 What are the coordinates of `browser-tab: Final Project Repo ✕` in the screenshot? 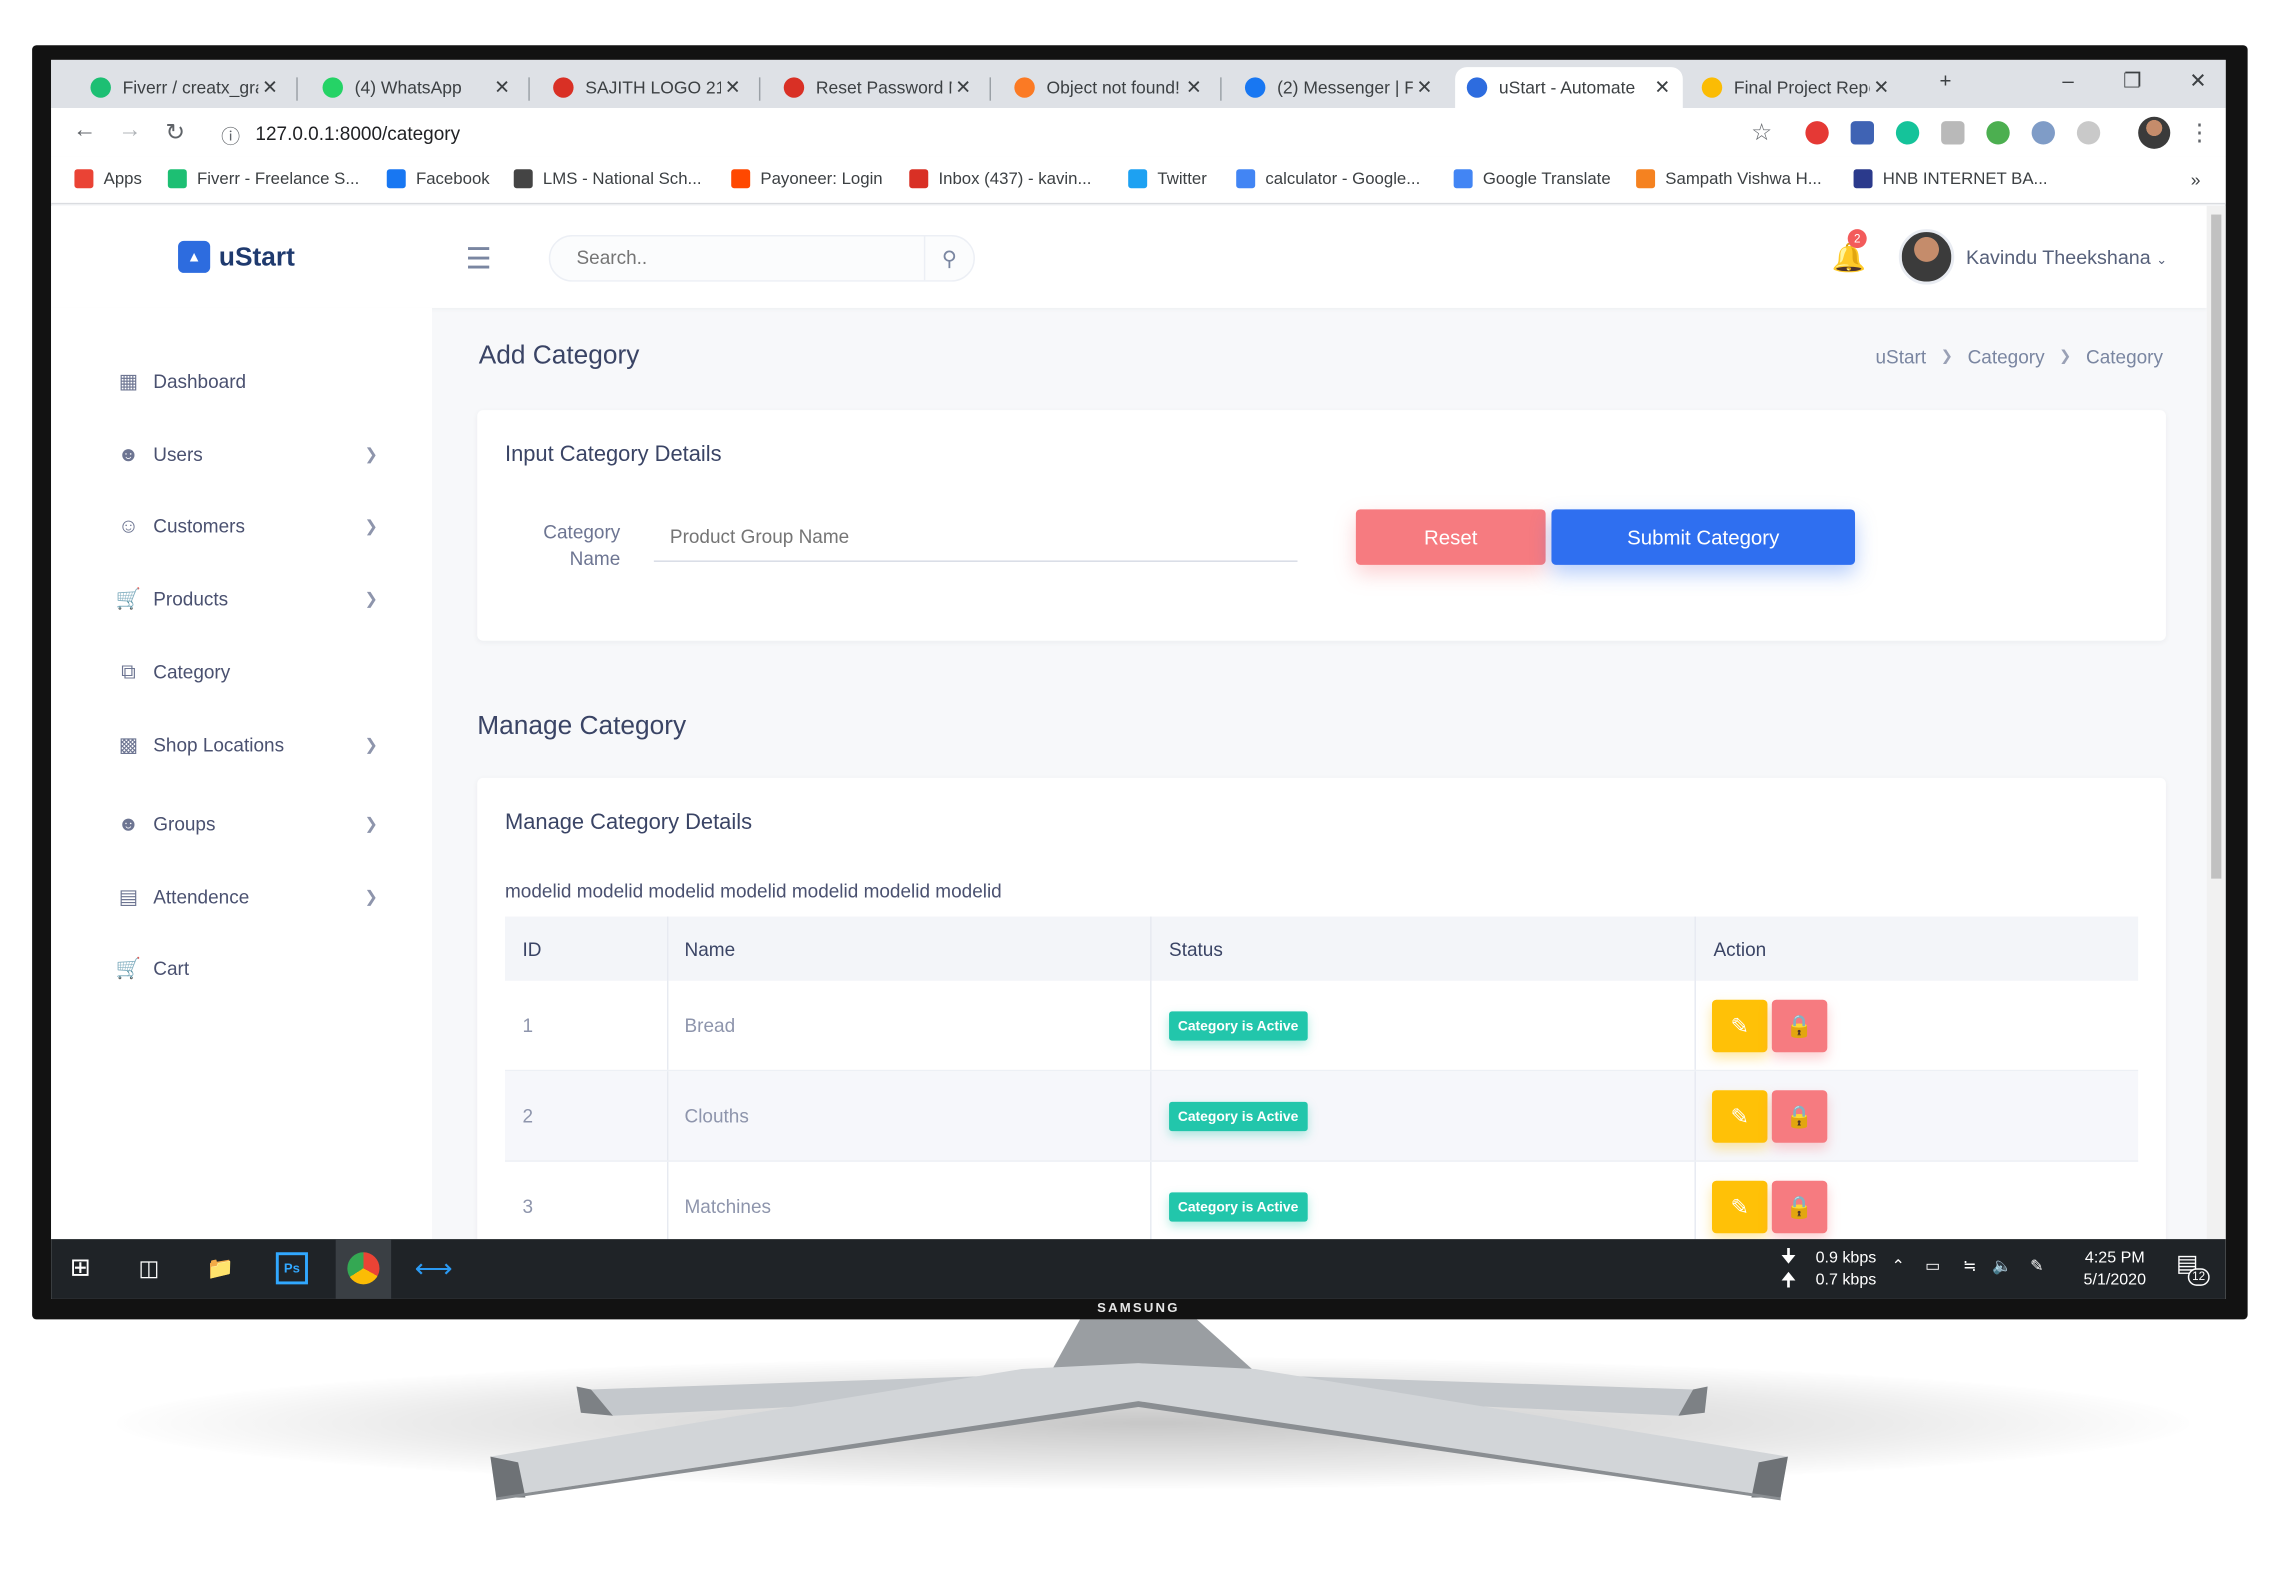 It's located at (1796, 87).